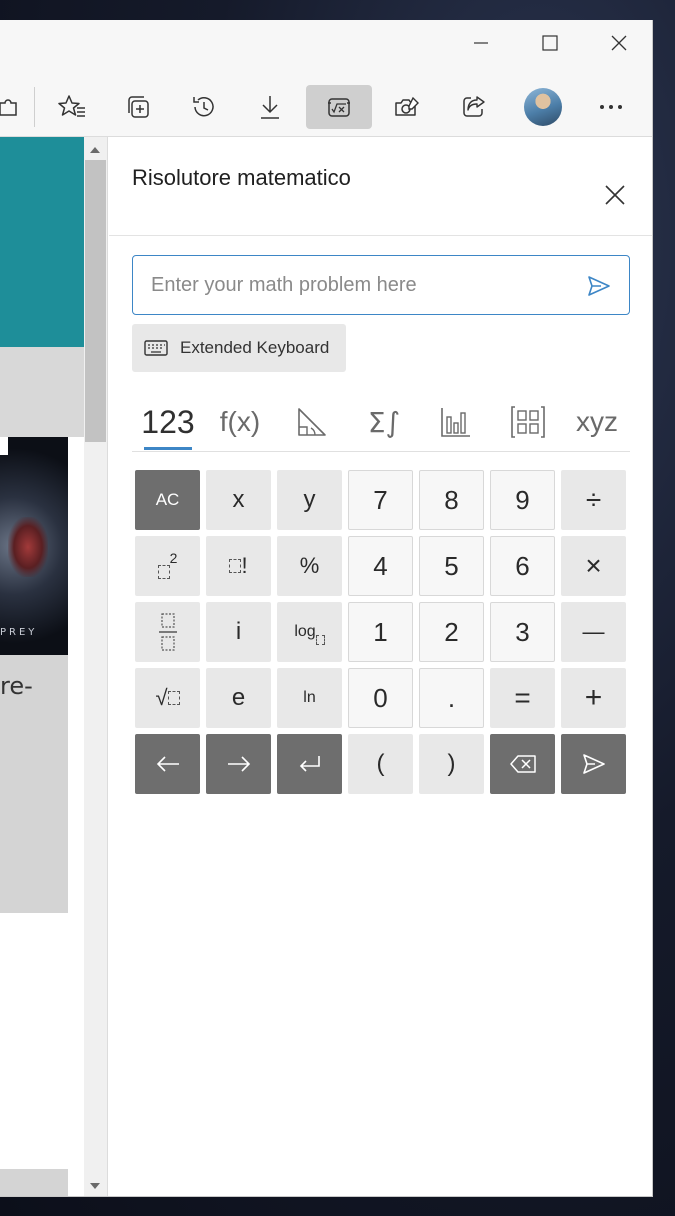  I want to click on key-8: 8, so click(451, 500).